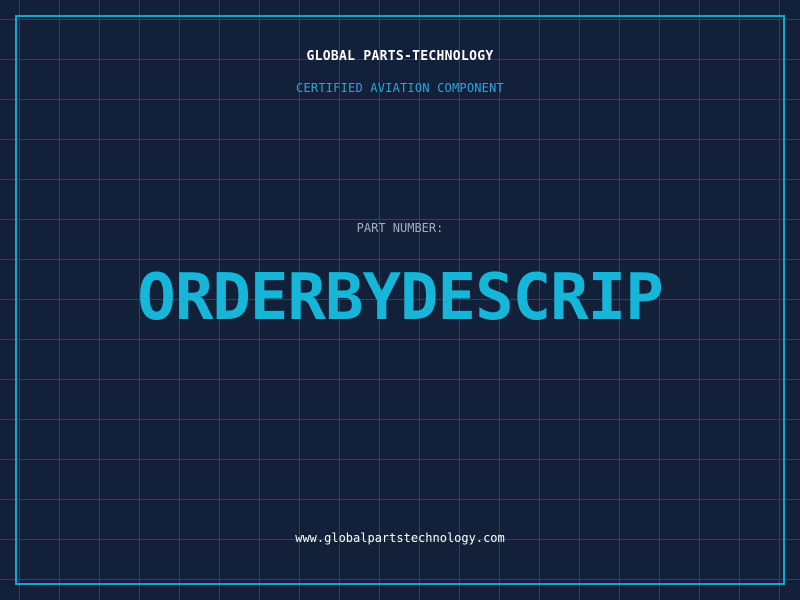 The height and width of the screenshot is (600, 800). I want to click on company-name: GLOBAL PARTS-TECHNOLOGY, so click(400, 56).